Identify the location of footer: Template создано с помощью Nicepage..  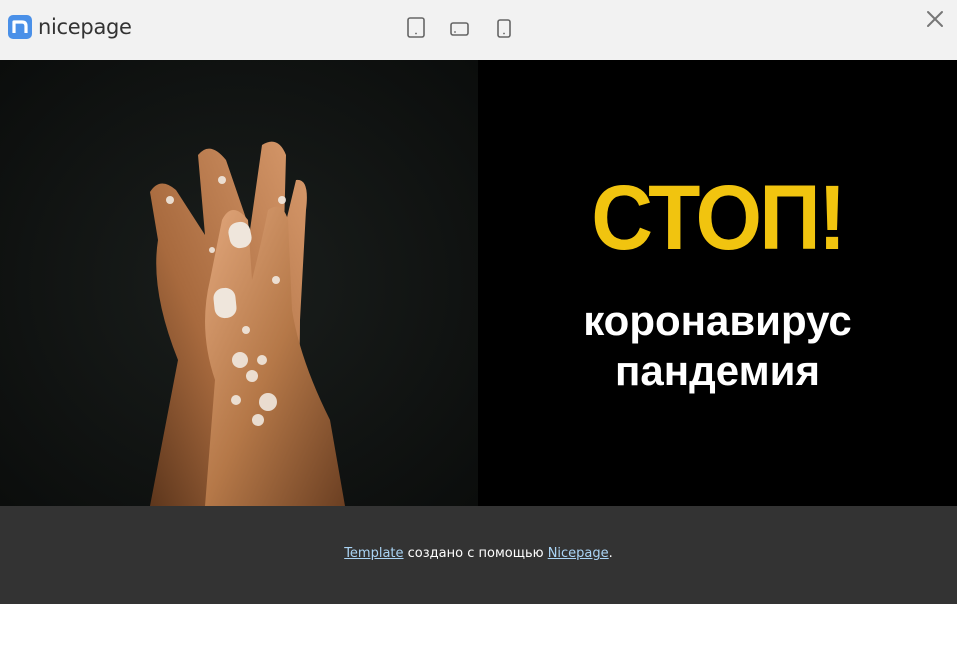
(478, 555).